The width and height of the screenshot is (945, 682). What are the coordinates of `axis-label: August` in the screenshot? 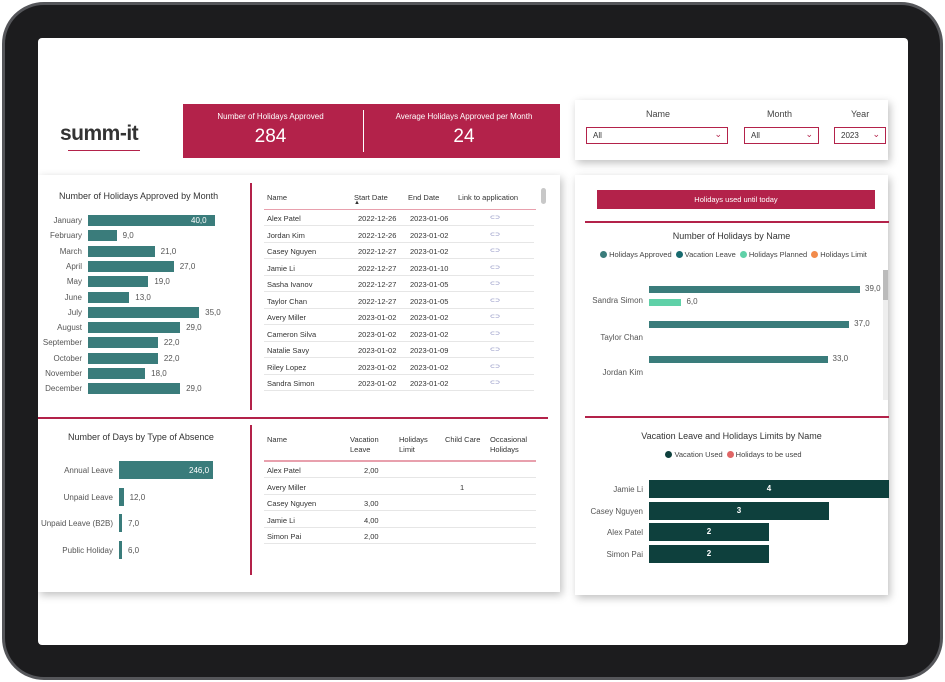 It's located at (69, 328).